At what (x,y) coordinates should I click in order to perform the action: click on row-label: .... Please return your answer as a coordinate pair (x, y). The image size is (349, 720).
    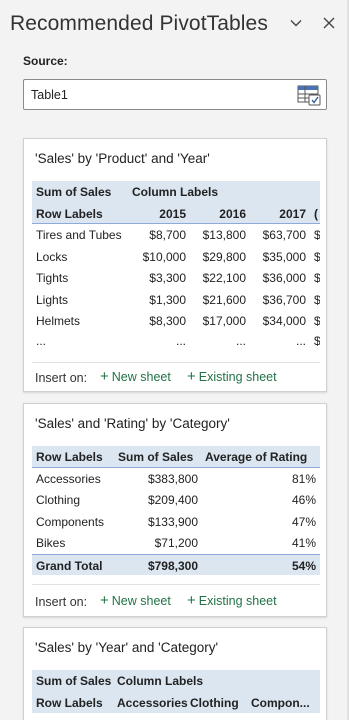
    Looking at the image, I should click on (41, 340).